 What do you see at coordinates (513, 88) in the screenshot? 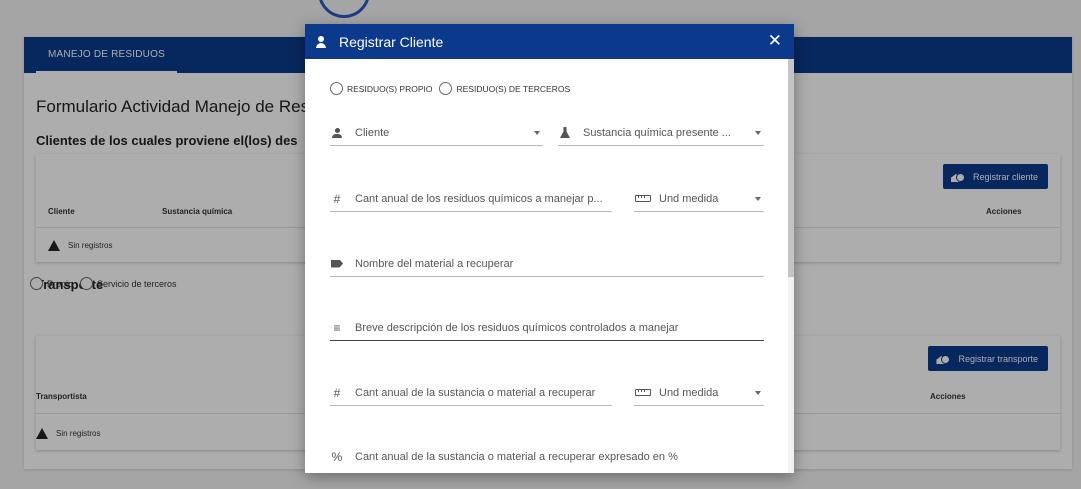
I see `radio-residuo-terceros-label: RESIDUO(S) DE TERCEROS` at bounding box center [513, 88].